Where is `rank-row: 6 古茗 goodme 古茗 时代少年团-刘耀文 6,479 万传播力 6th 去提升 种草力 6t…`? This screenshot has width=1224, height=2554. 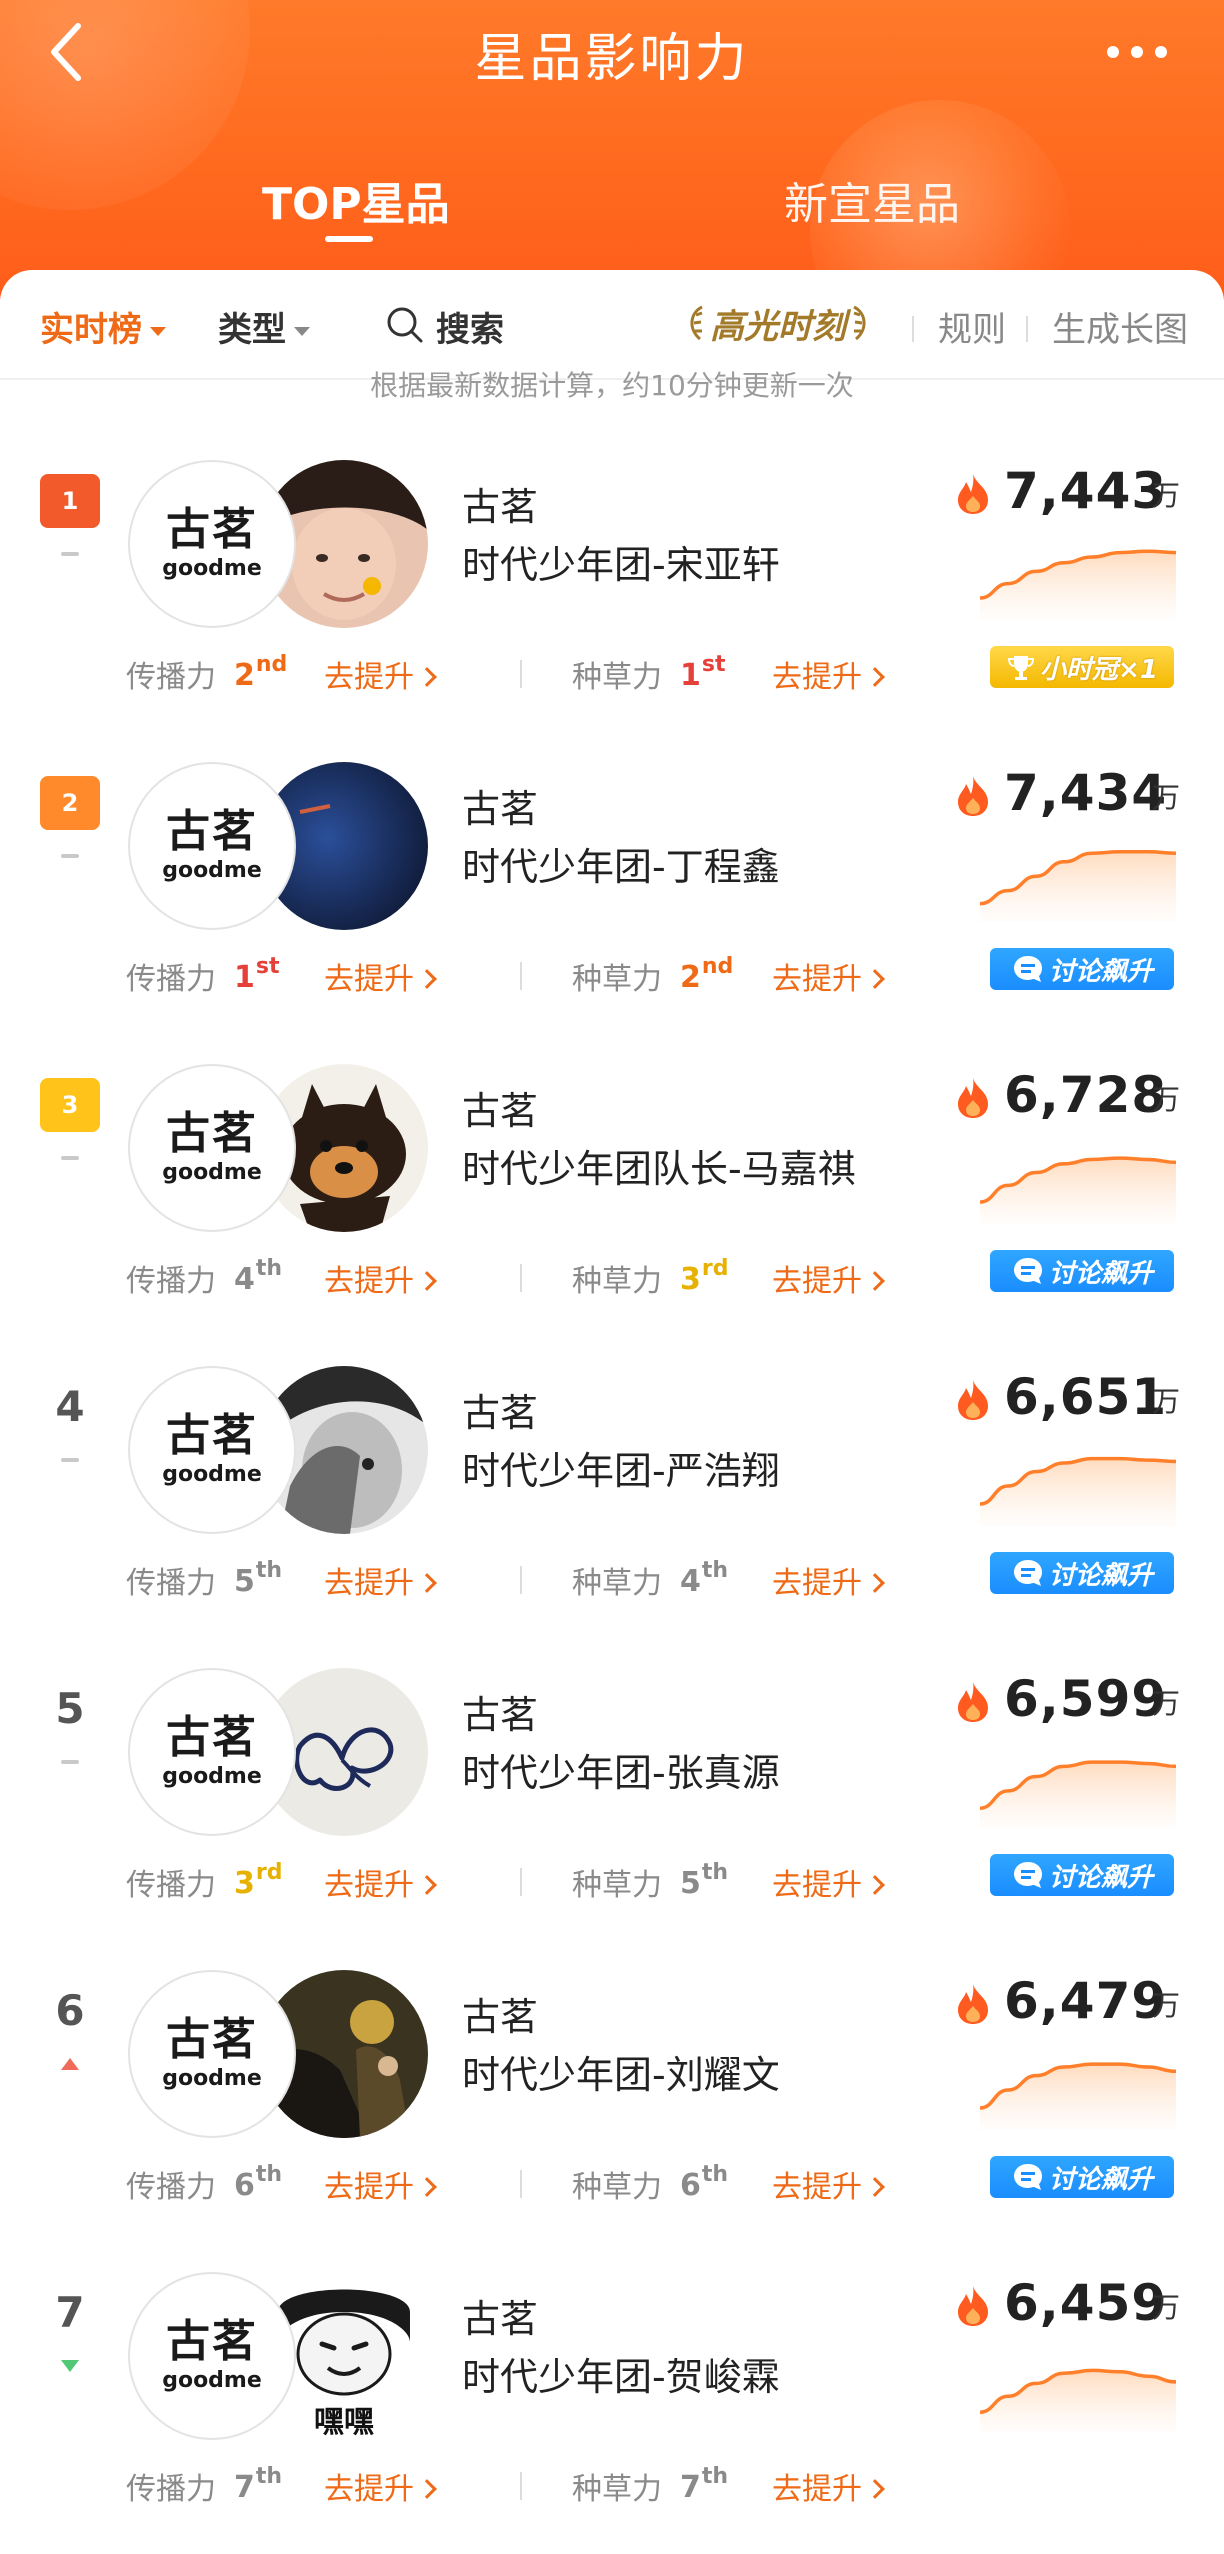 rank-row: 6 古茗 goodme 古茗 时代少年团-刘耀文 6,479 万传播力 6th 去提升 种草力 6t… is located at coordinates (612, 2093).